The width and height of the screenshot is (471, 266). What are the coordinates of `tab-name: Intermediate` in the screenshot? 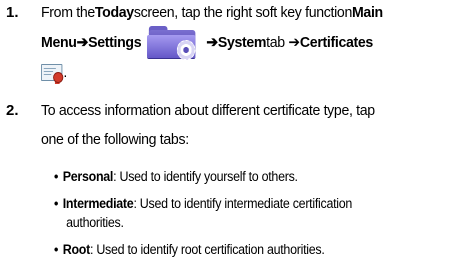 It's located at (98, 203).